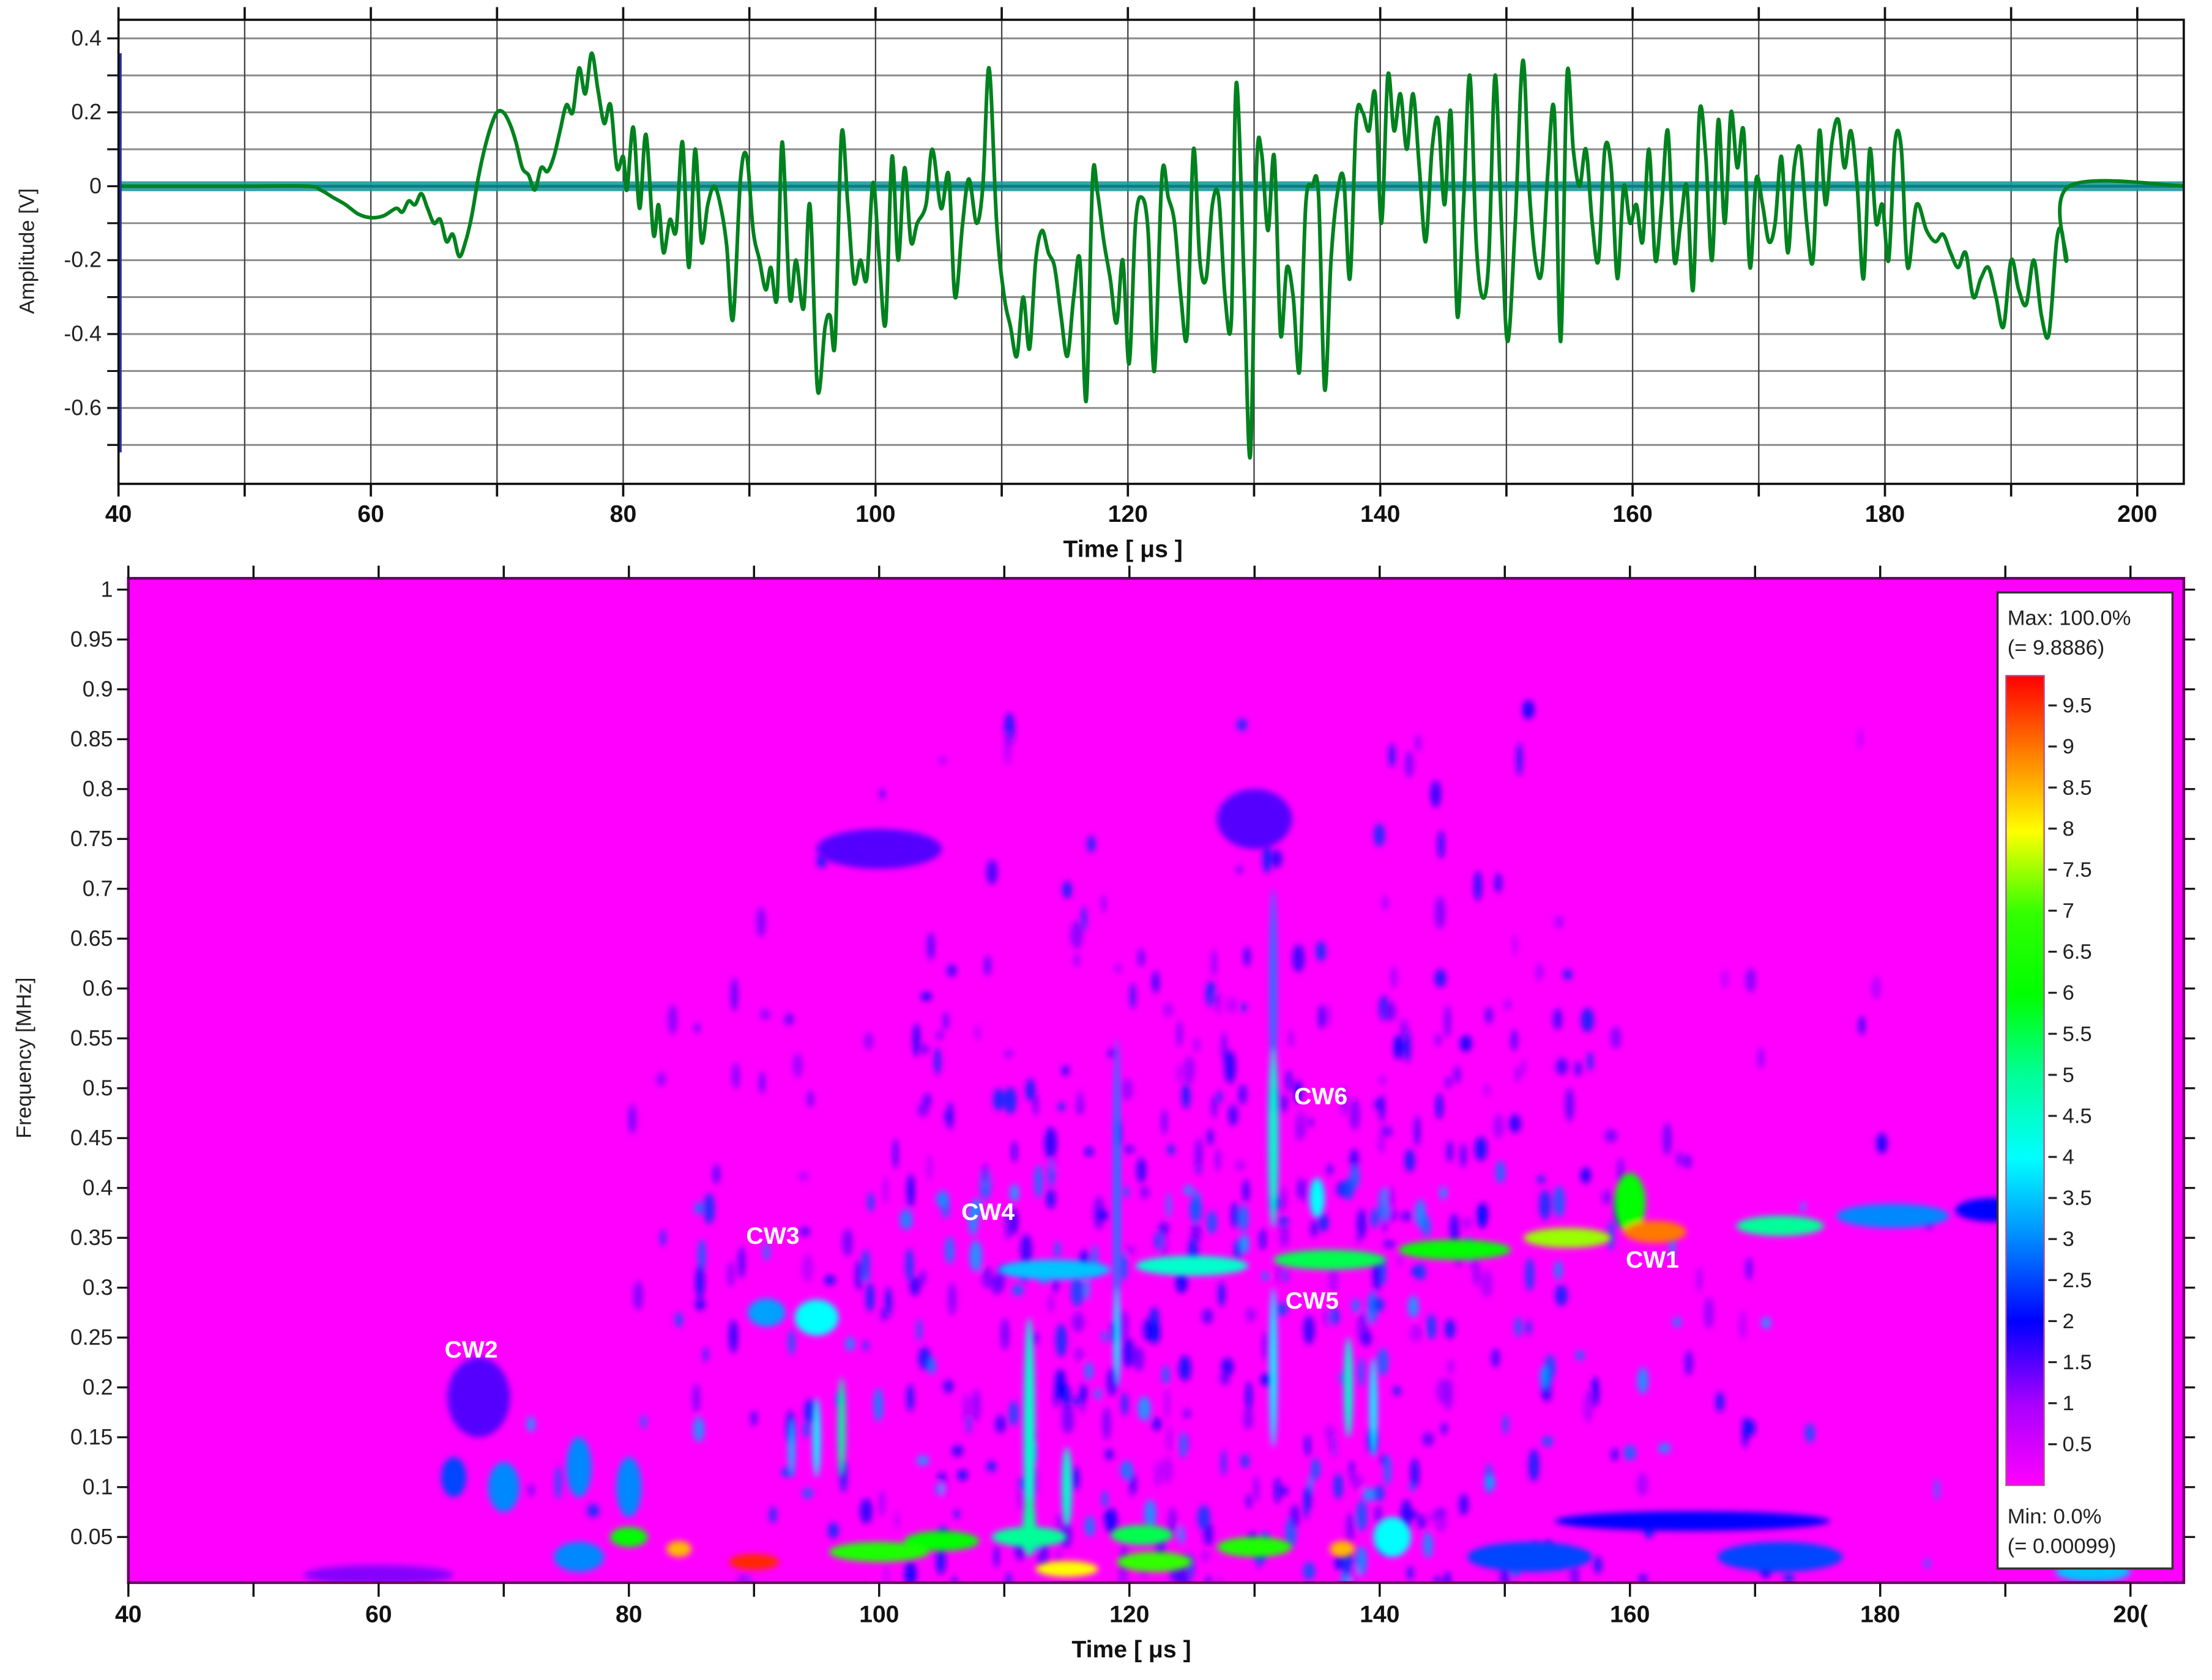  I want to click on x-tick-label: 180, so click(1885, 514).